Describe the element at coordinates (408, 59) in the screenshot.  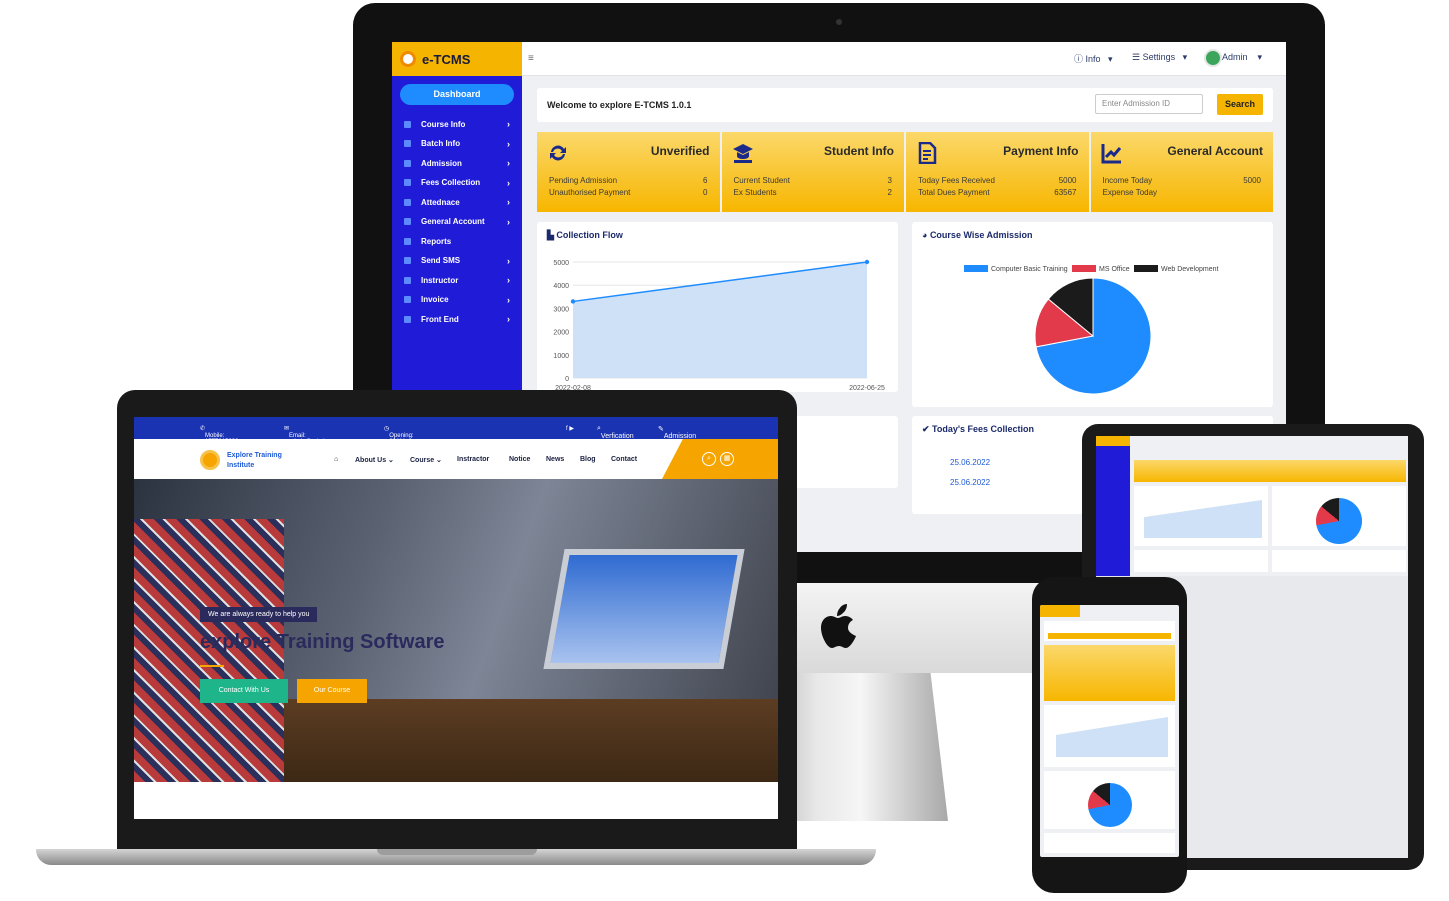
I see `brand-logo-icon` at that location.